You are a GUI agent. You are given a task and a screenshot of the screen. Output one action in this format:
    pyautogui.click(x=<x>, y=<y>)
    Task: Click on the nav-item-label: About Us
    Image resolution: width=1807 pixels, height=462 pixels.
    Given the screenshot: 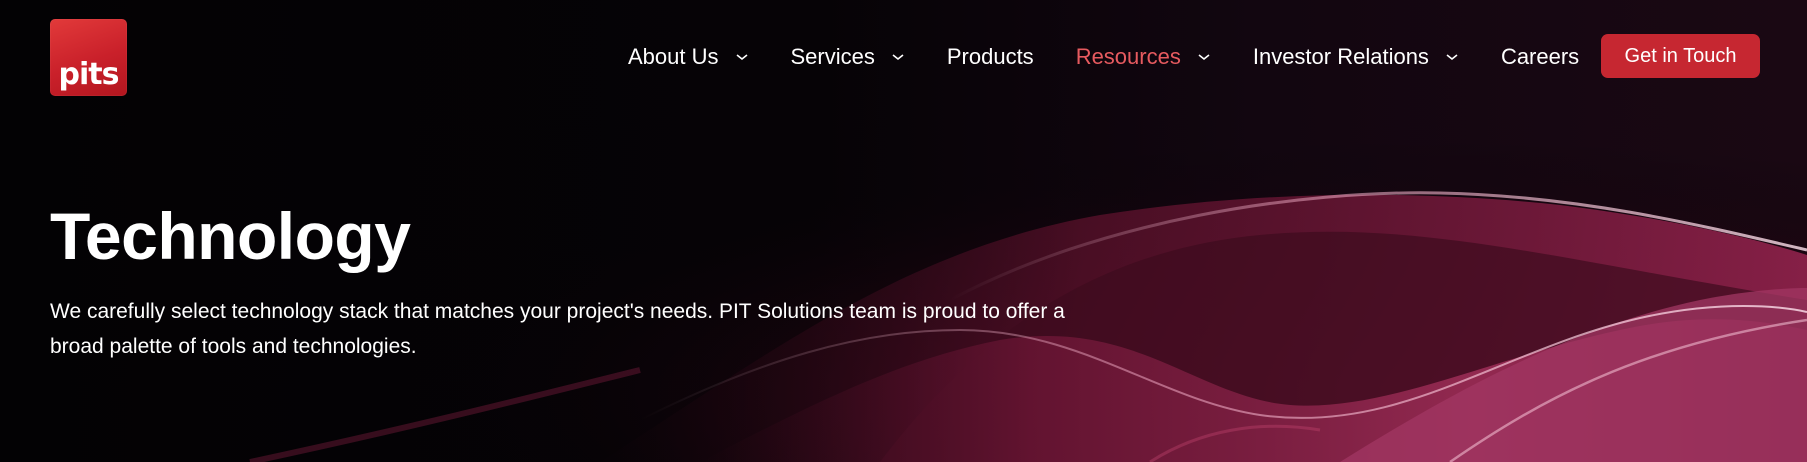 What is the action you would take?
    pyautogui.click(x=673, y=56)
    